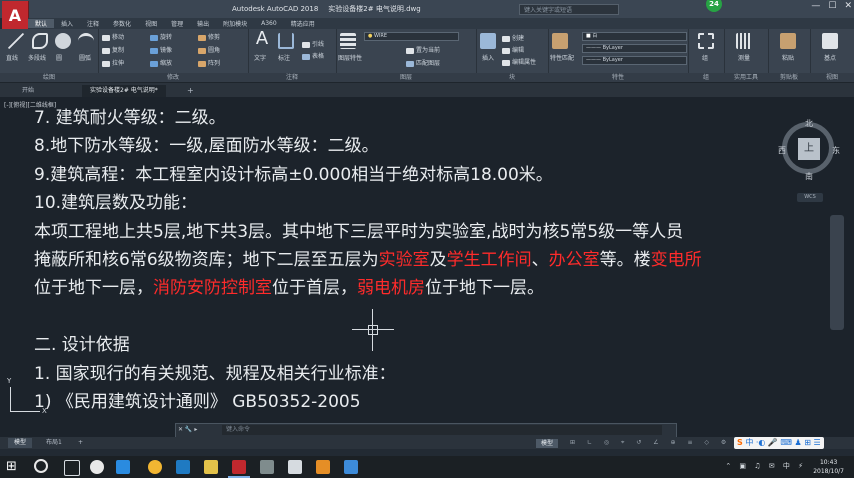 Image resolution: width=854 pixels, height=478 pixels. I want to click on ie-icon, so click(183, 467).